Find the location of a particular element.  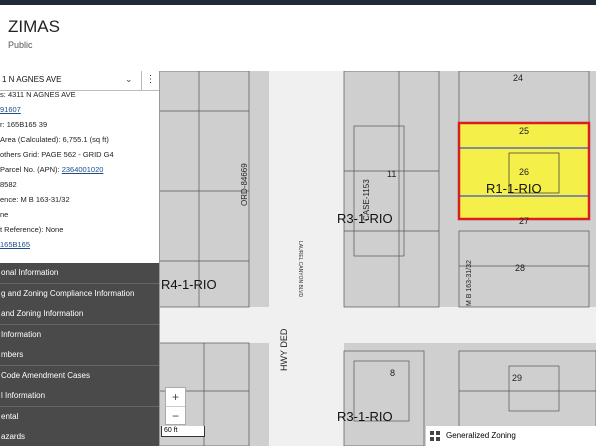

info-section-label: and Zoning Information is located at coordinates (42, 313).